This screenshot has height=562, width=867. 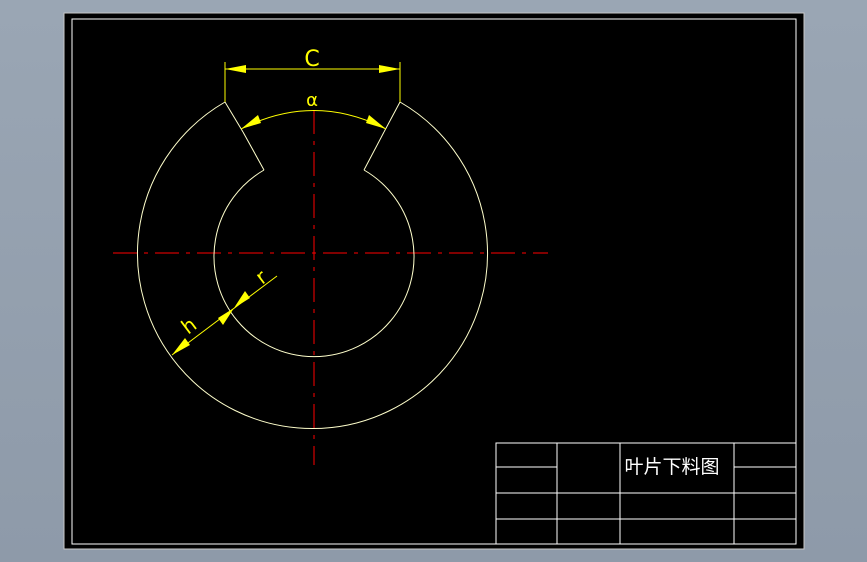 I want to click on dimension-c-label: C, so click(x=311, y=59).